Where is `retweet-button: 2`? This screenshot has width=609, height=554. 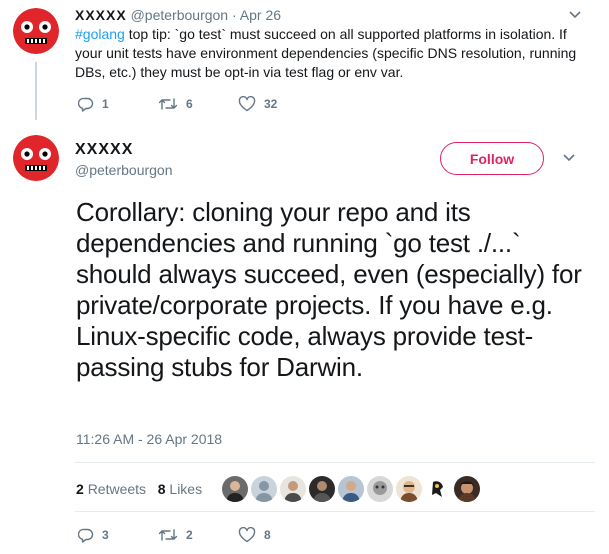 retweet-button: 2 is located at coordinates (175, 535).